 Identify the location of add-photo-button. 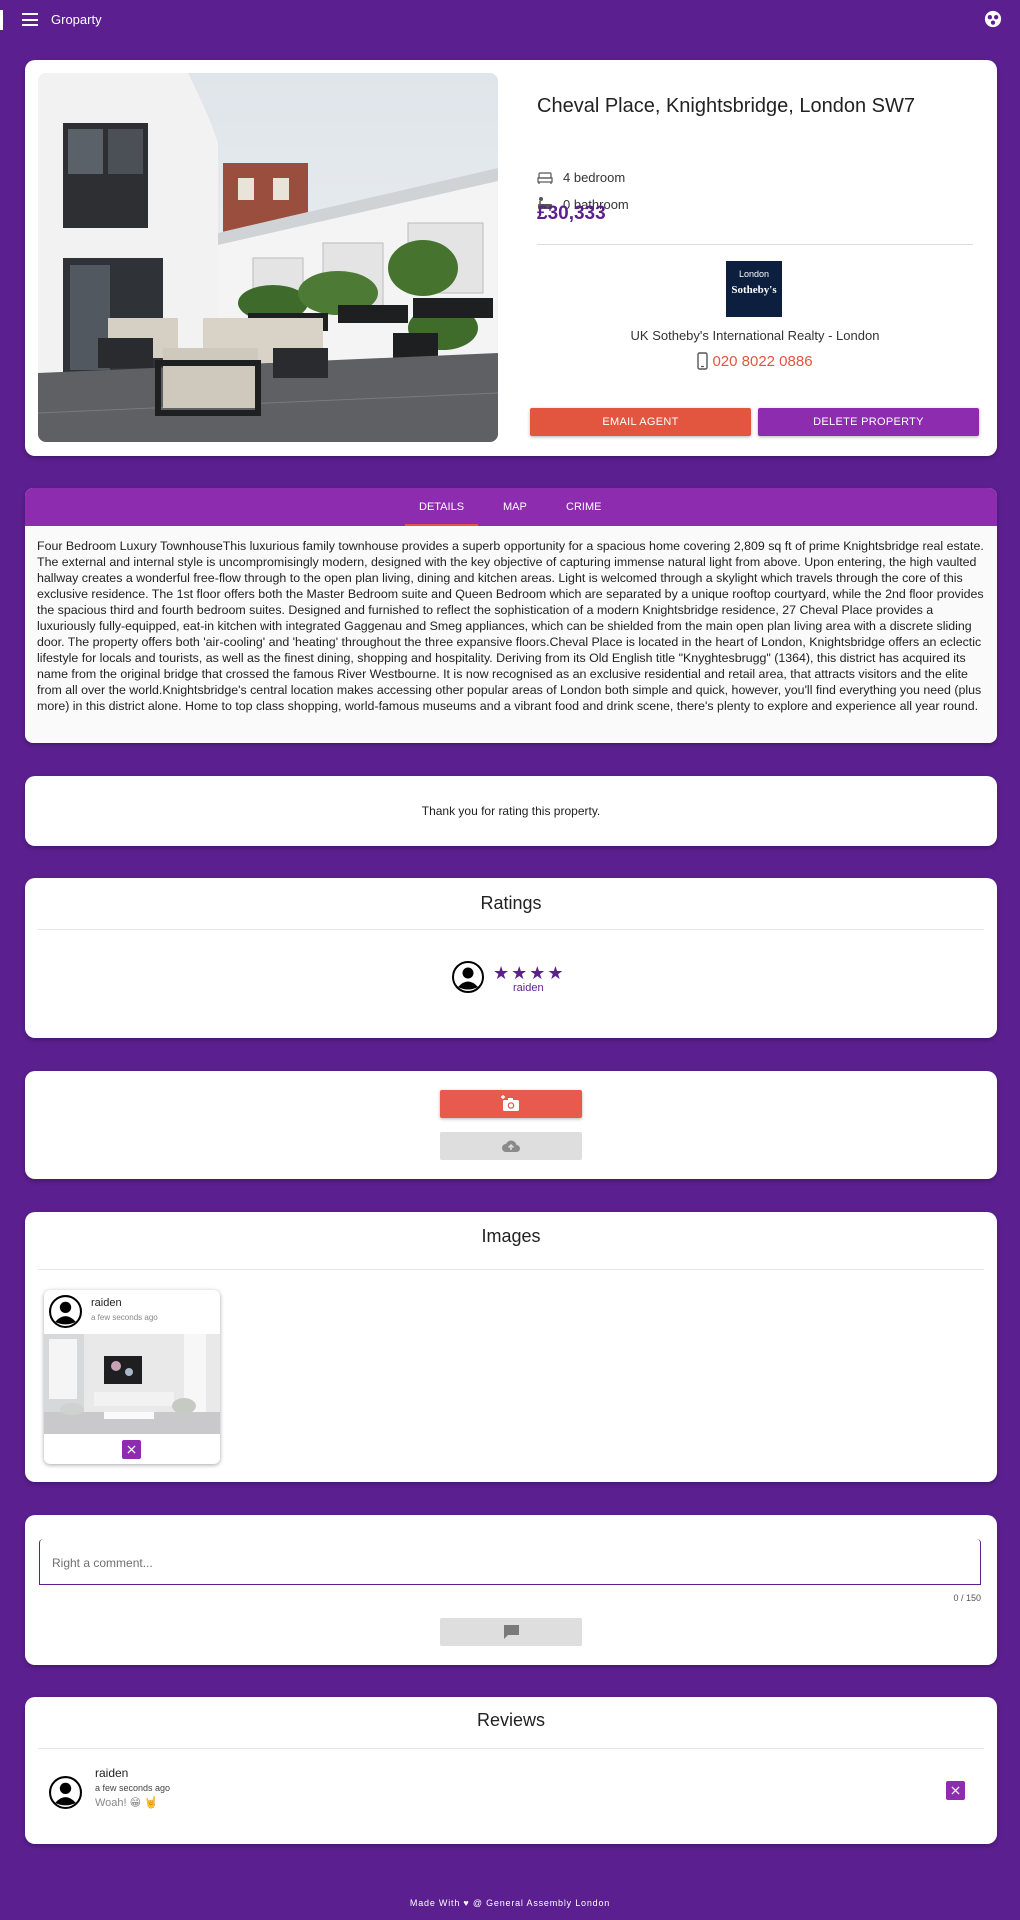
(511, 1104).